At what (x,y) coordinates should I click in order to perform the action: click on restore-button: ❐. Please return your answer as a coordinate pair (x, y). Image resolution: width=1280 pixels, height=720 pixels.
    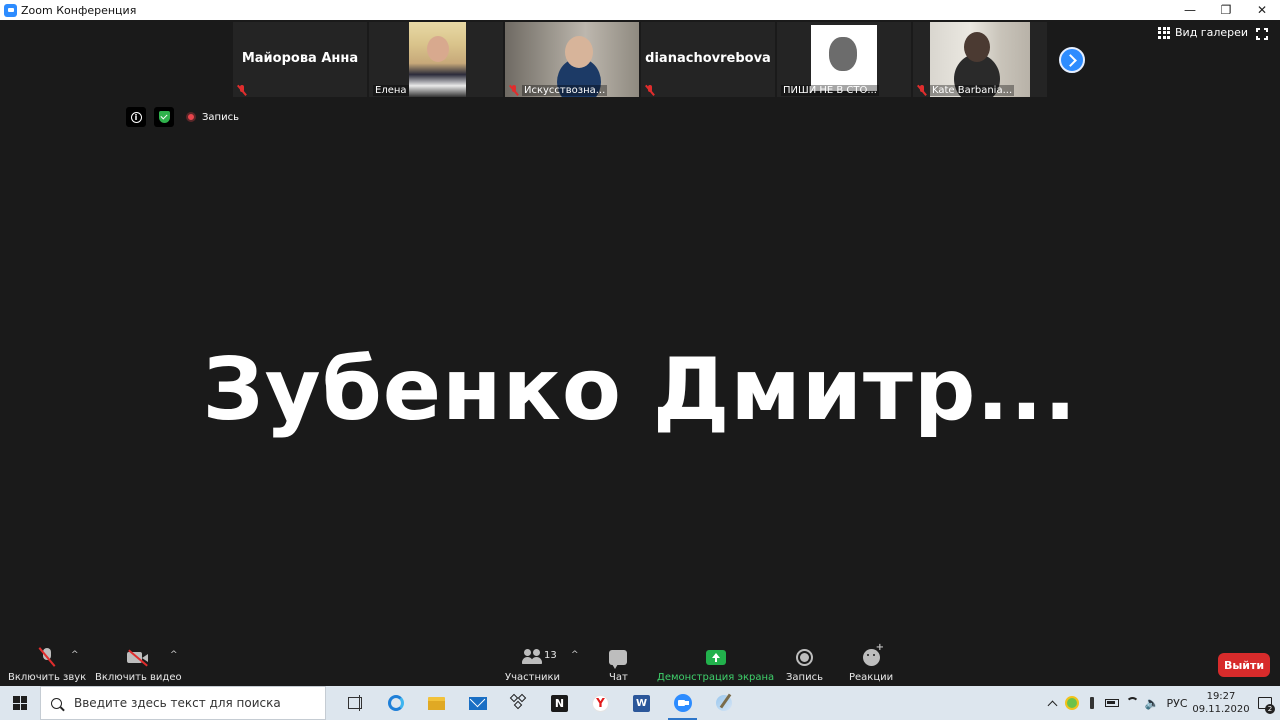
    Looking at the image, I should click on (1226, 10).